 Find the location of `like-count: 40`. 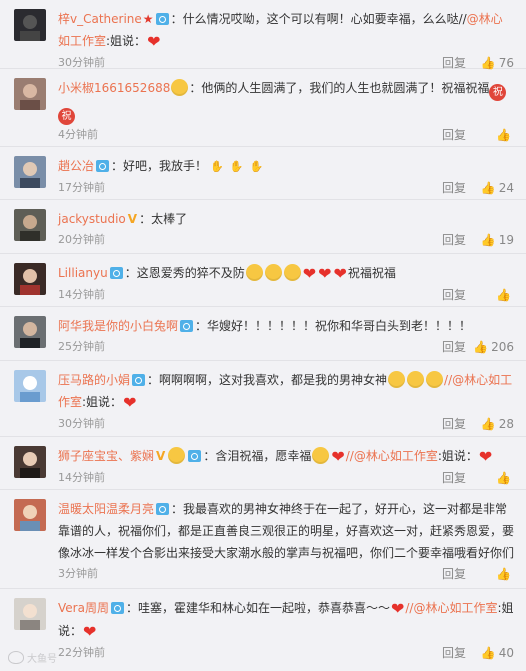

like-count: 40 is located at coordinates (506, 653).